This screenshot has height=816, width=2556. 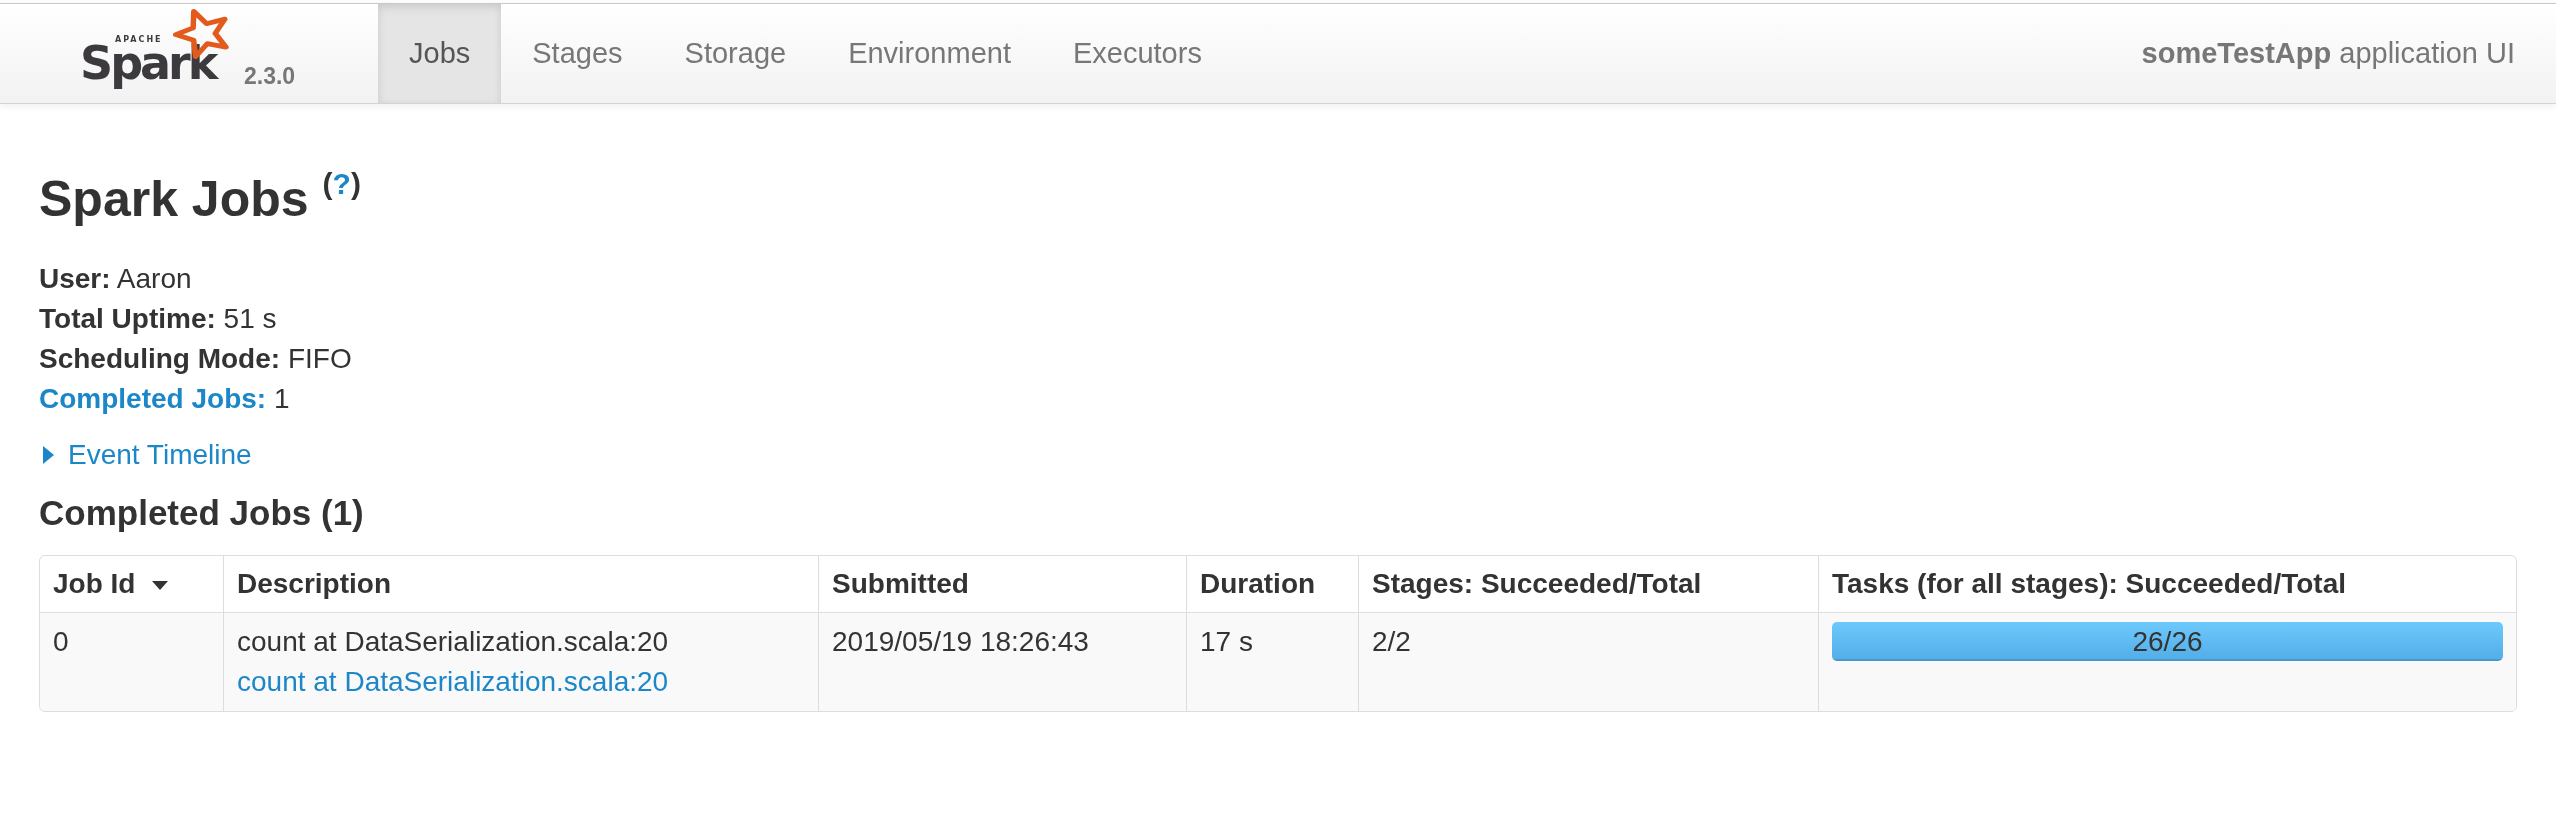 I want to click on progress-label: 26/26, so click(x=2167, y=642).